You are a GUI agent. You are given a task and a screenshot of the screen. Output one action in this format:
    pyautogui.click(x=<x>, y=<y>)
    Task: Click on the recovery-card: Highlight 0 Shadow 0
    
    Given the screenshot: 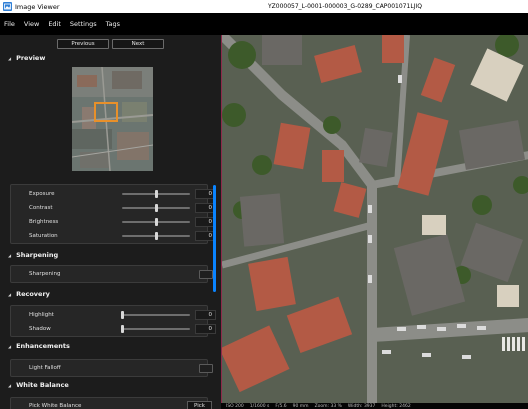 What is the action you would take?
    pyautogui.click(x=113, y=321)
    